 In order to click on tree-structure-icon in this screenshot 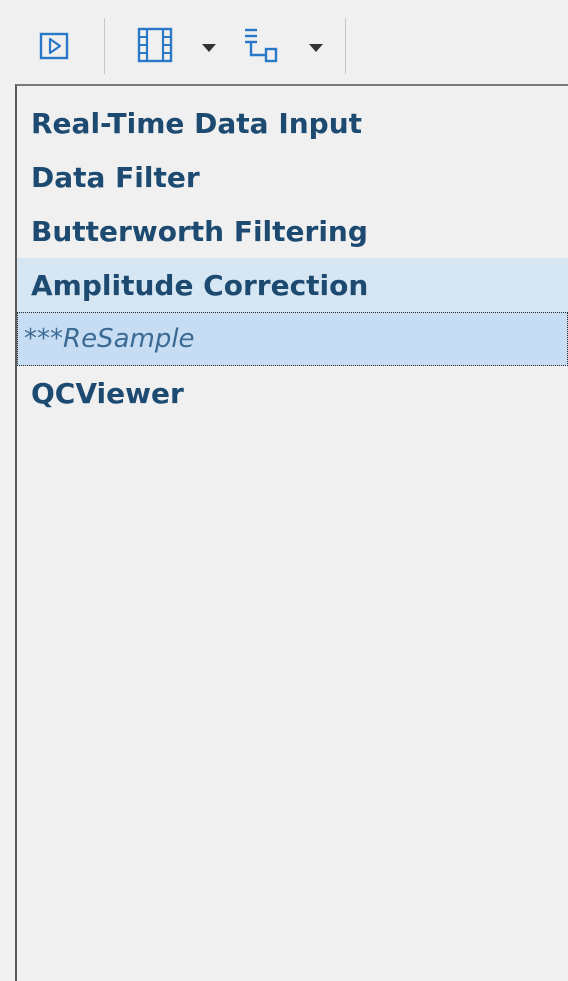, I will do `click(261, 45)`.